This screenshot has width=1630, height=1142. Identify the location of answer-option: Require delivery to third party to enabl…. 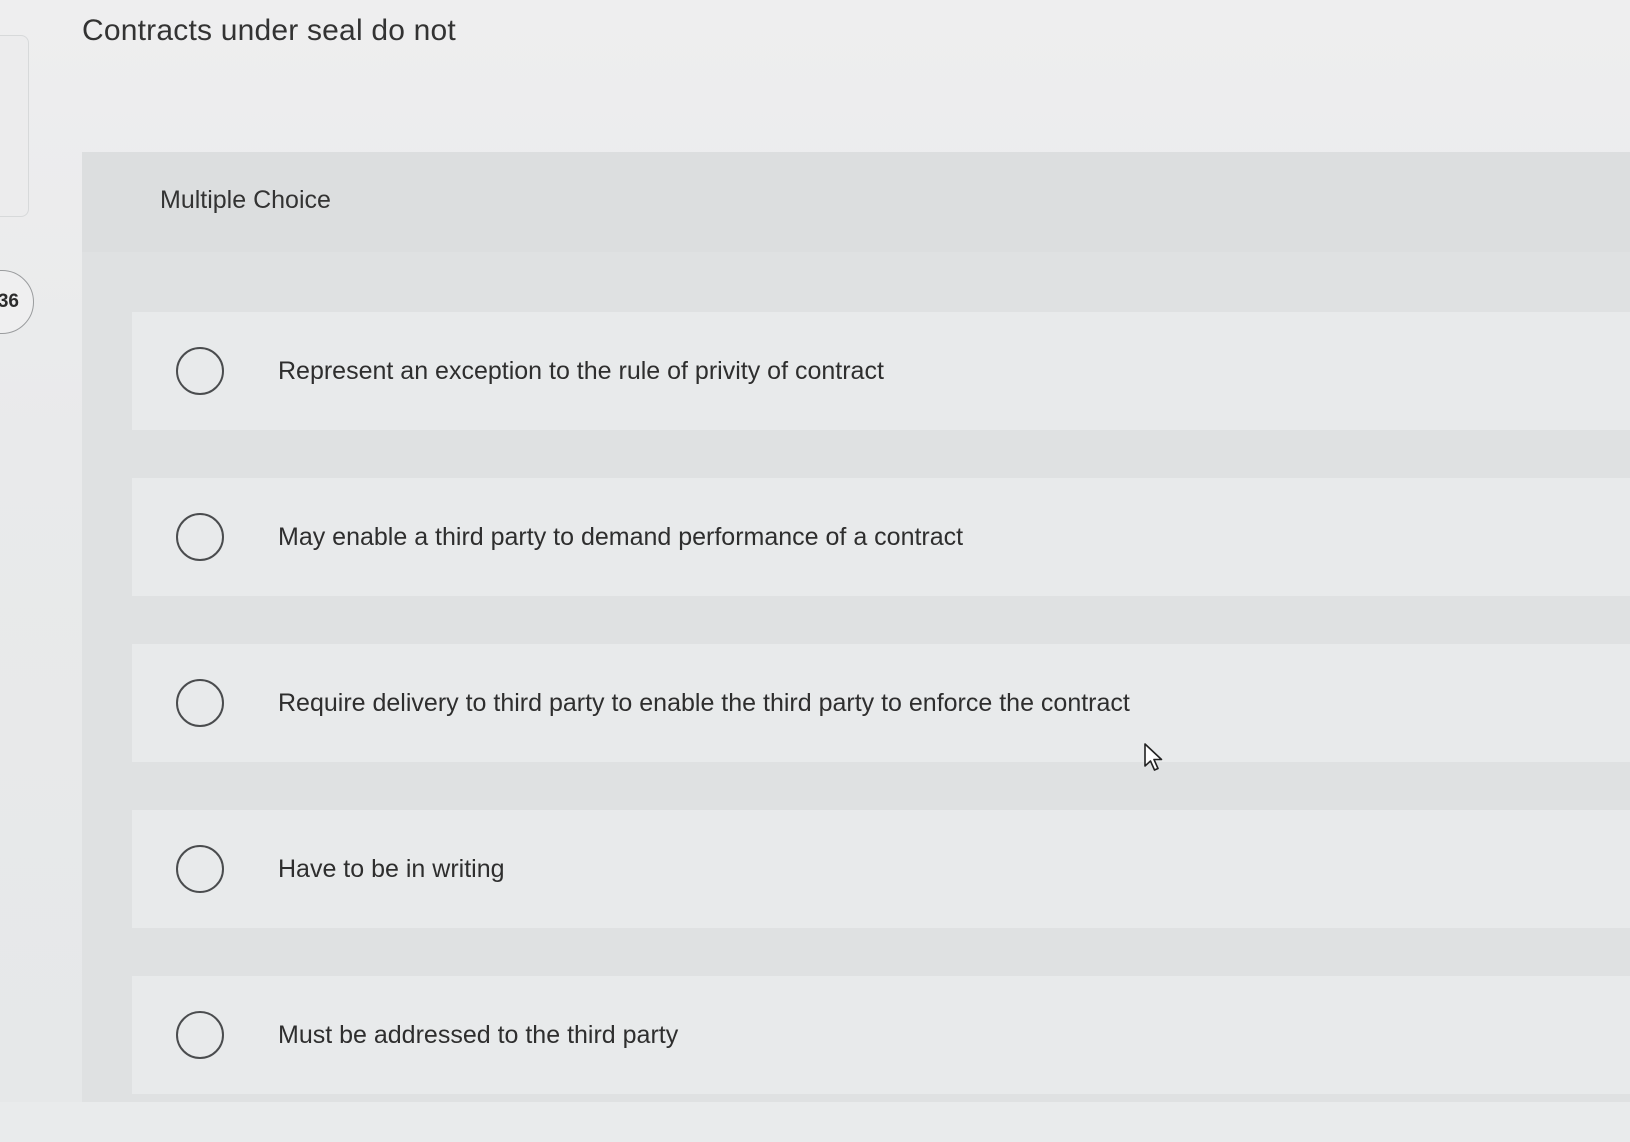
(881, 703).